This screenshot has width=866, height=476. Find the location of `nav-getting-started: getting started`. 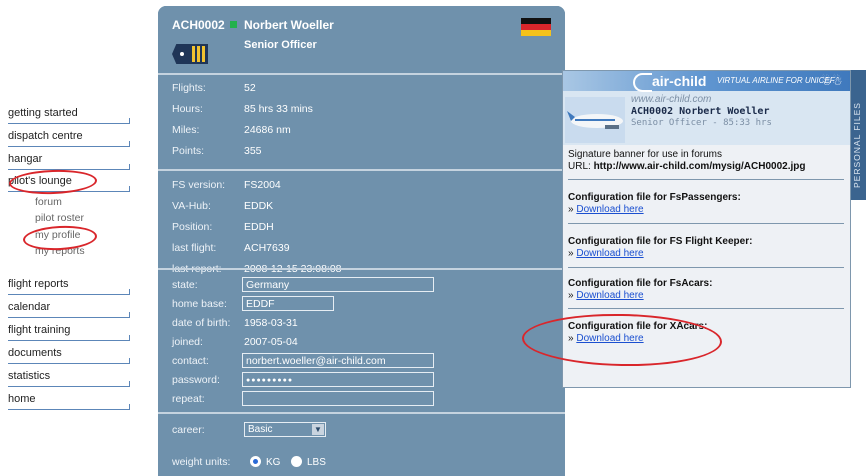

nav-getting-started: getting started is located at coordinates (69, 115).